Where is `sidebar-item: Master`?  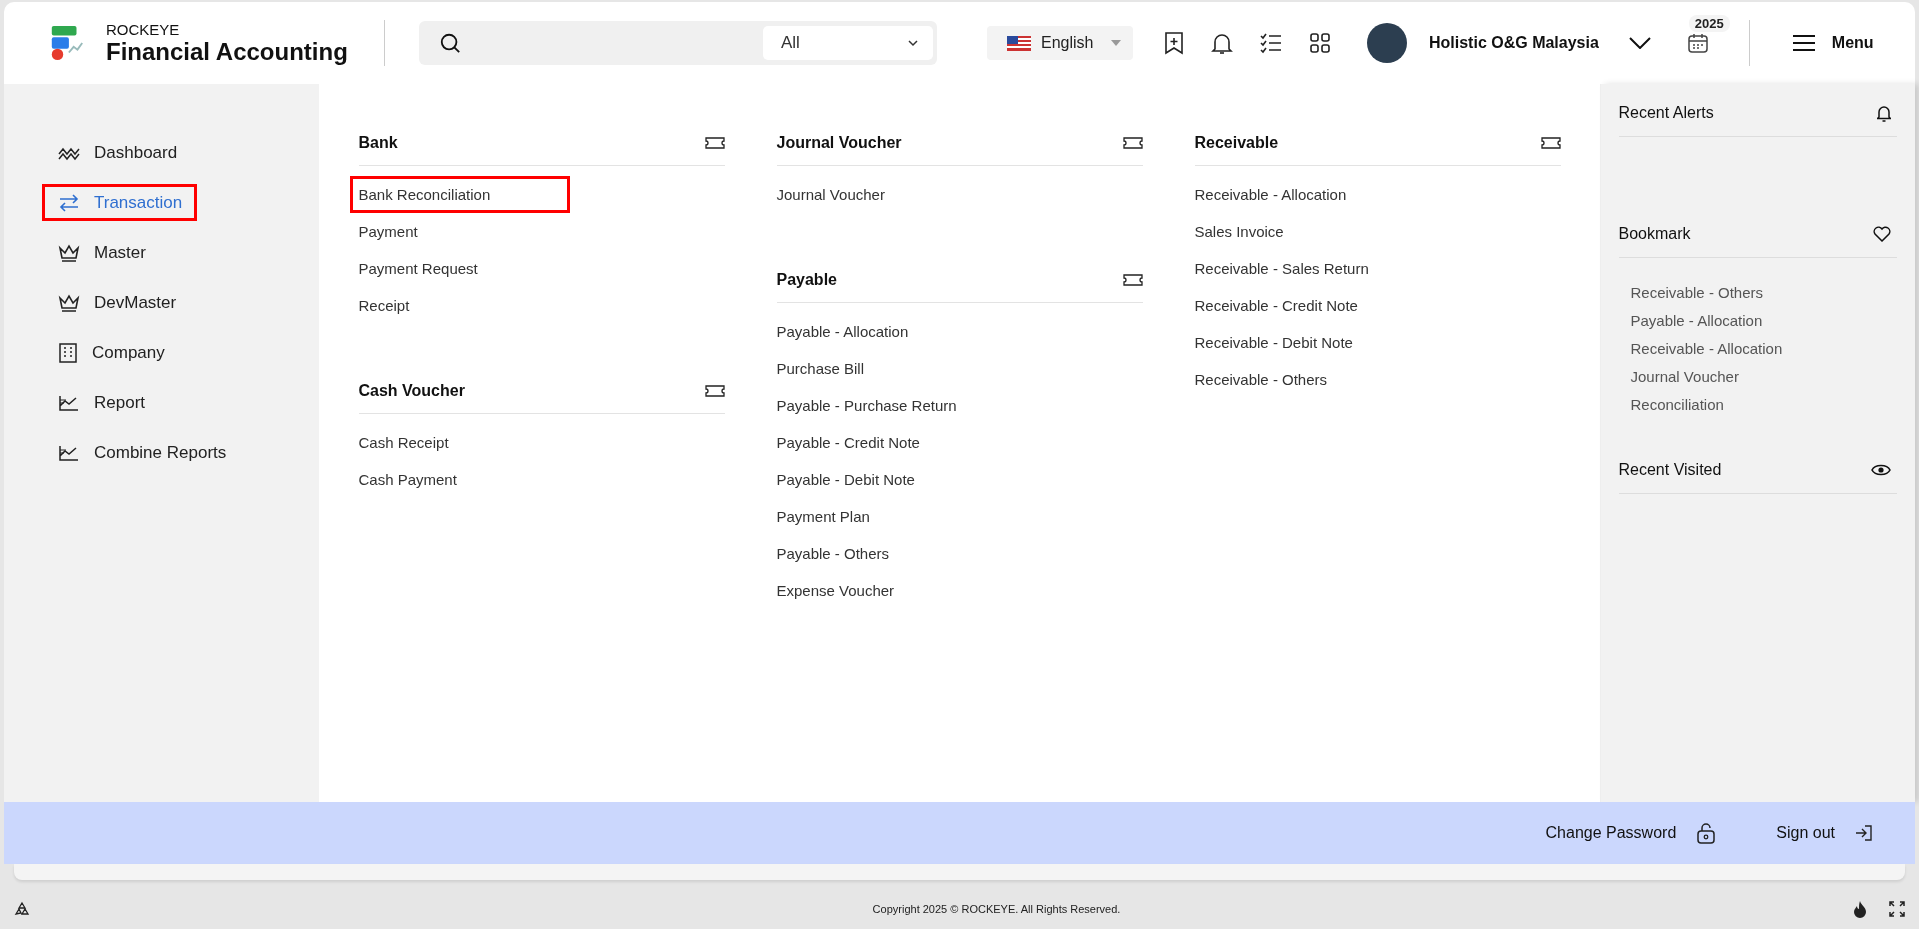
sidebar-item: Master is located at coordinates (101, 252).